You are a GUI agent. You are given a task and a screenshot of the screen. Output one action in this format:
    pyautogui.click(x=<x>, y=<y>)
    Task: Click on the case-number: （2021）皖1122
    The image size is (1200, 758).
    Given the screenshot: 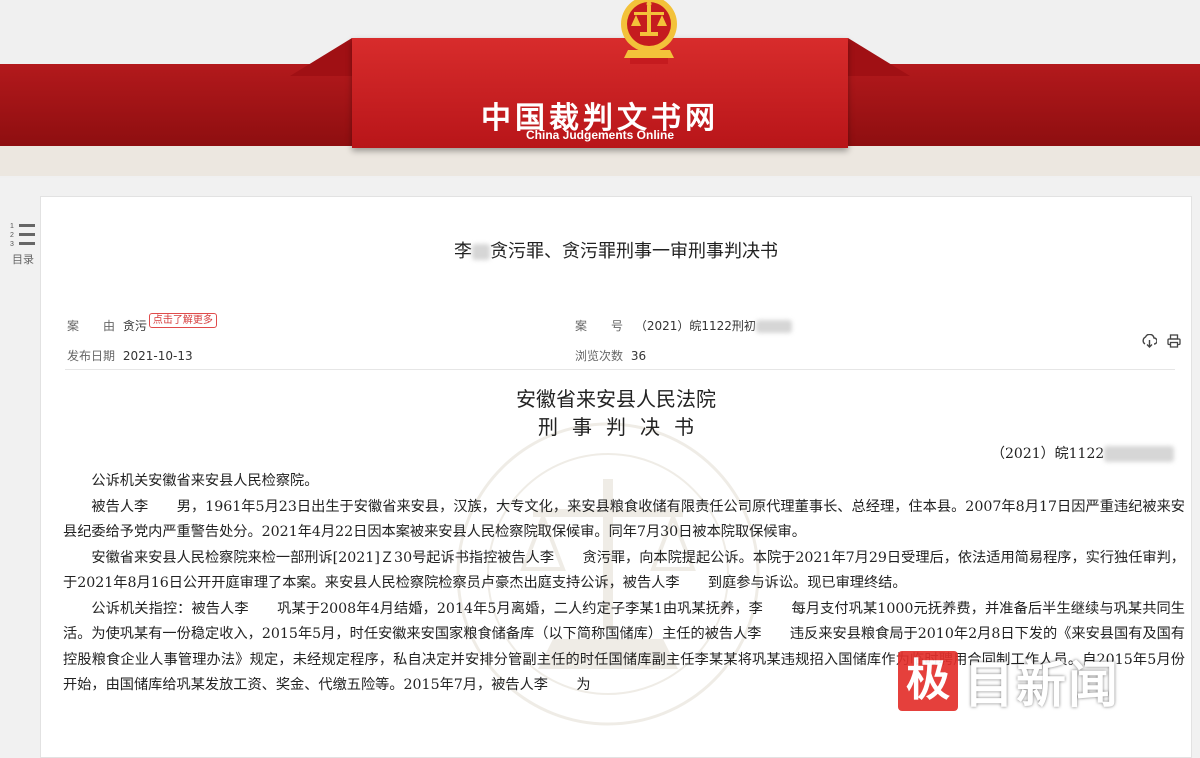 What is the action you would take?
    pyautogui.click(x=1083, y=453)
    